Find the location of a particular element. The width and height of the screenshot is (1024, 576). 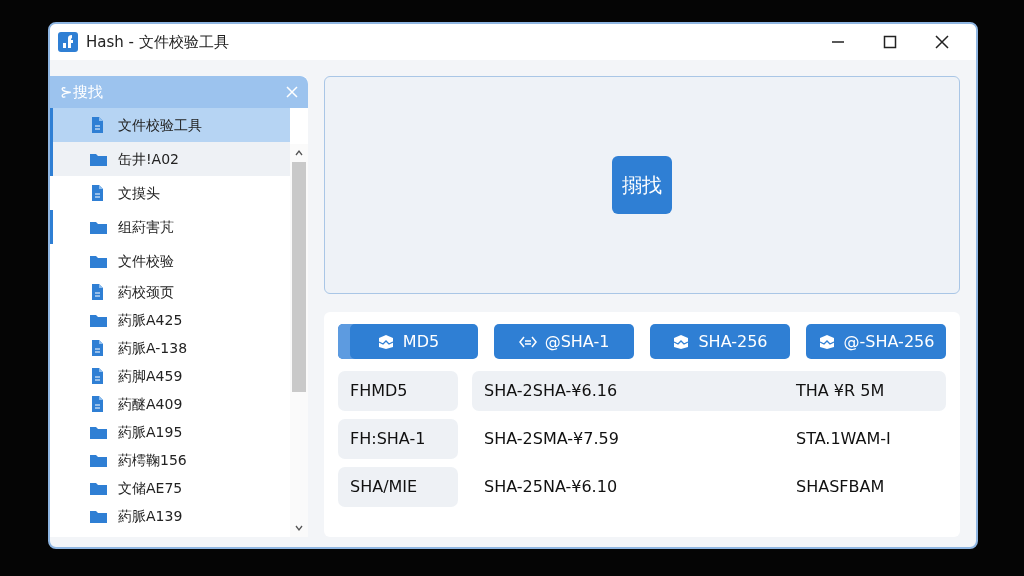

scroll-down-icon is located at coordinates (299, 528).